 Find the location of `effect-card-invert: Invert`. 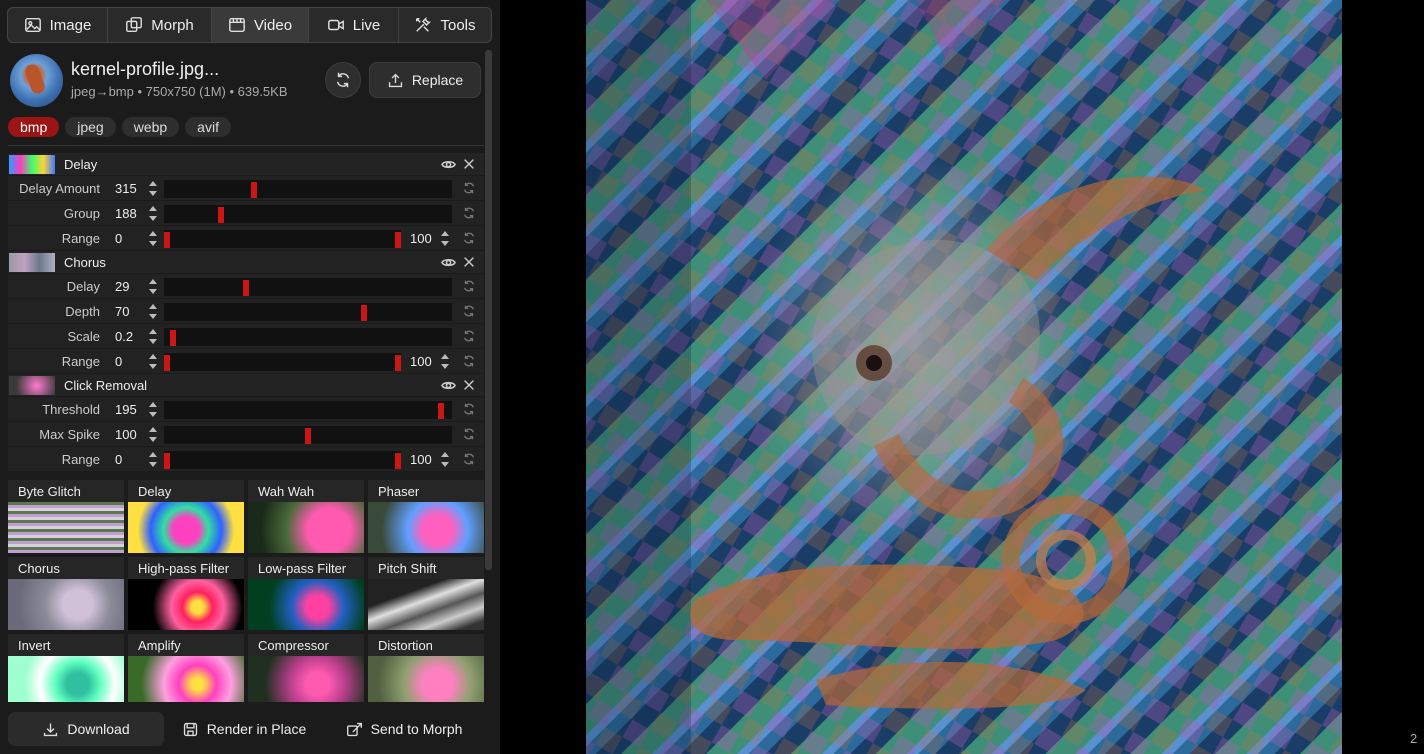

effect-card-invert: Invert is located at coordinates (66, 668).